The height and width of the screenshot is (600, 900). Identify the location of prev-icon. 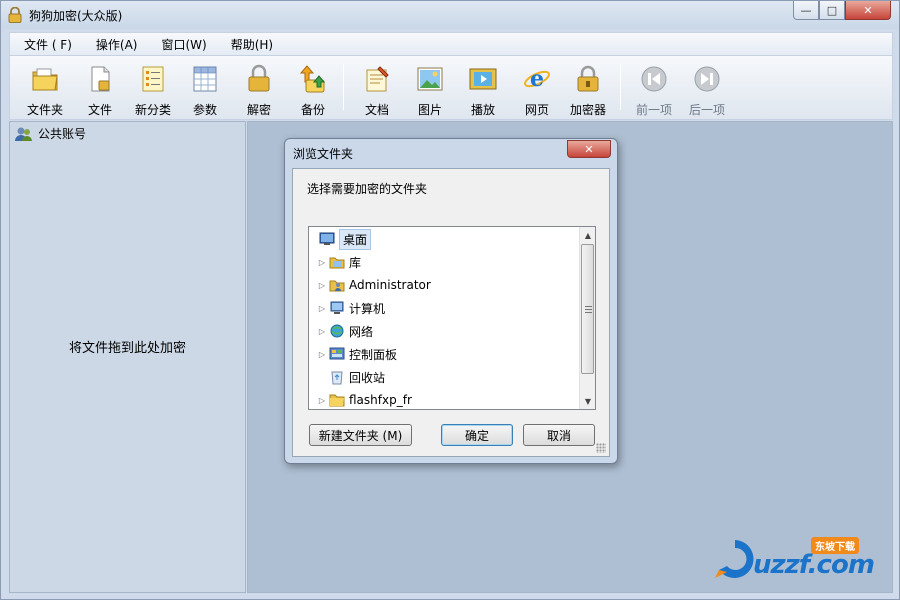
(654, 79).